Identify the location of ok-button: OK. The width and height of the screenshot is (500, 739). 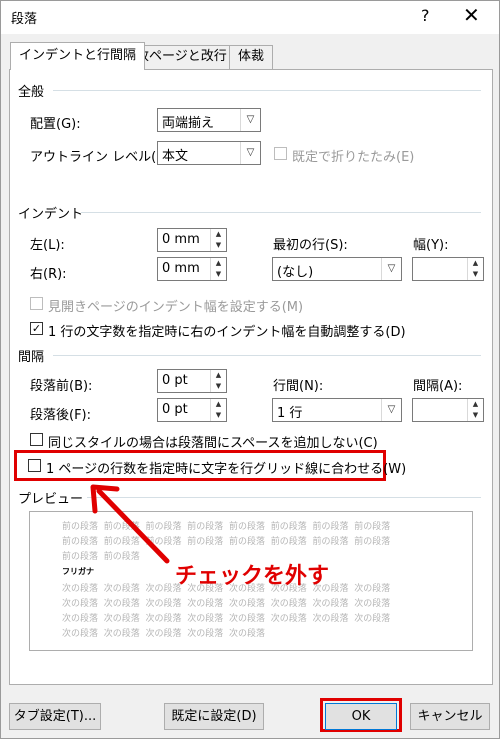
(361, 716).